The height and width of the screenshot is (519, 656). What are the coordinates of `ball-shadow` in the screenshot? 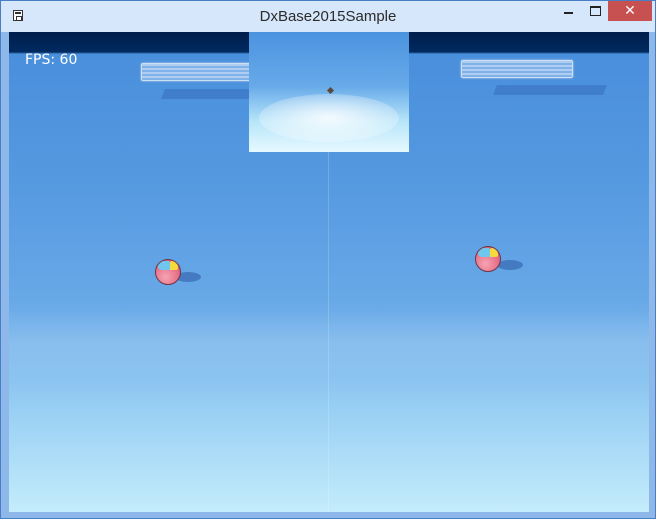 It's located at (510, 265).